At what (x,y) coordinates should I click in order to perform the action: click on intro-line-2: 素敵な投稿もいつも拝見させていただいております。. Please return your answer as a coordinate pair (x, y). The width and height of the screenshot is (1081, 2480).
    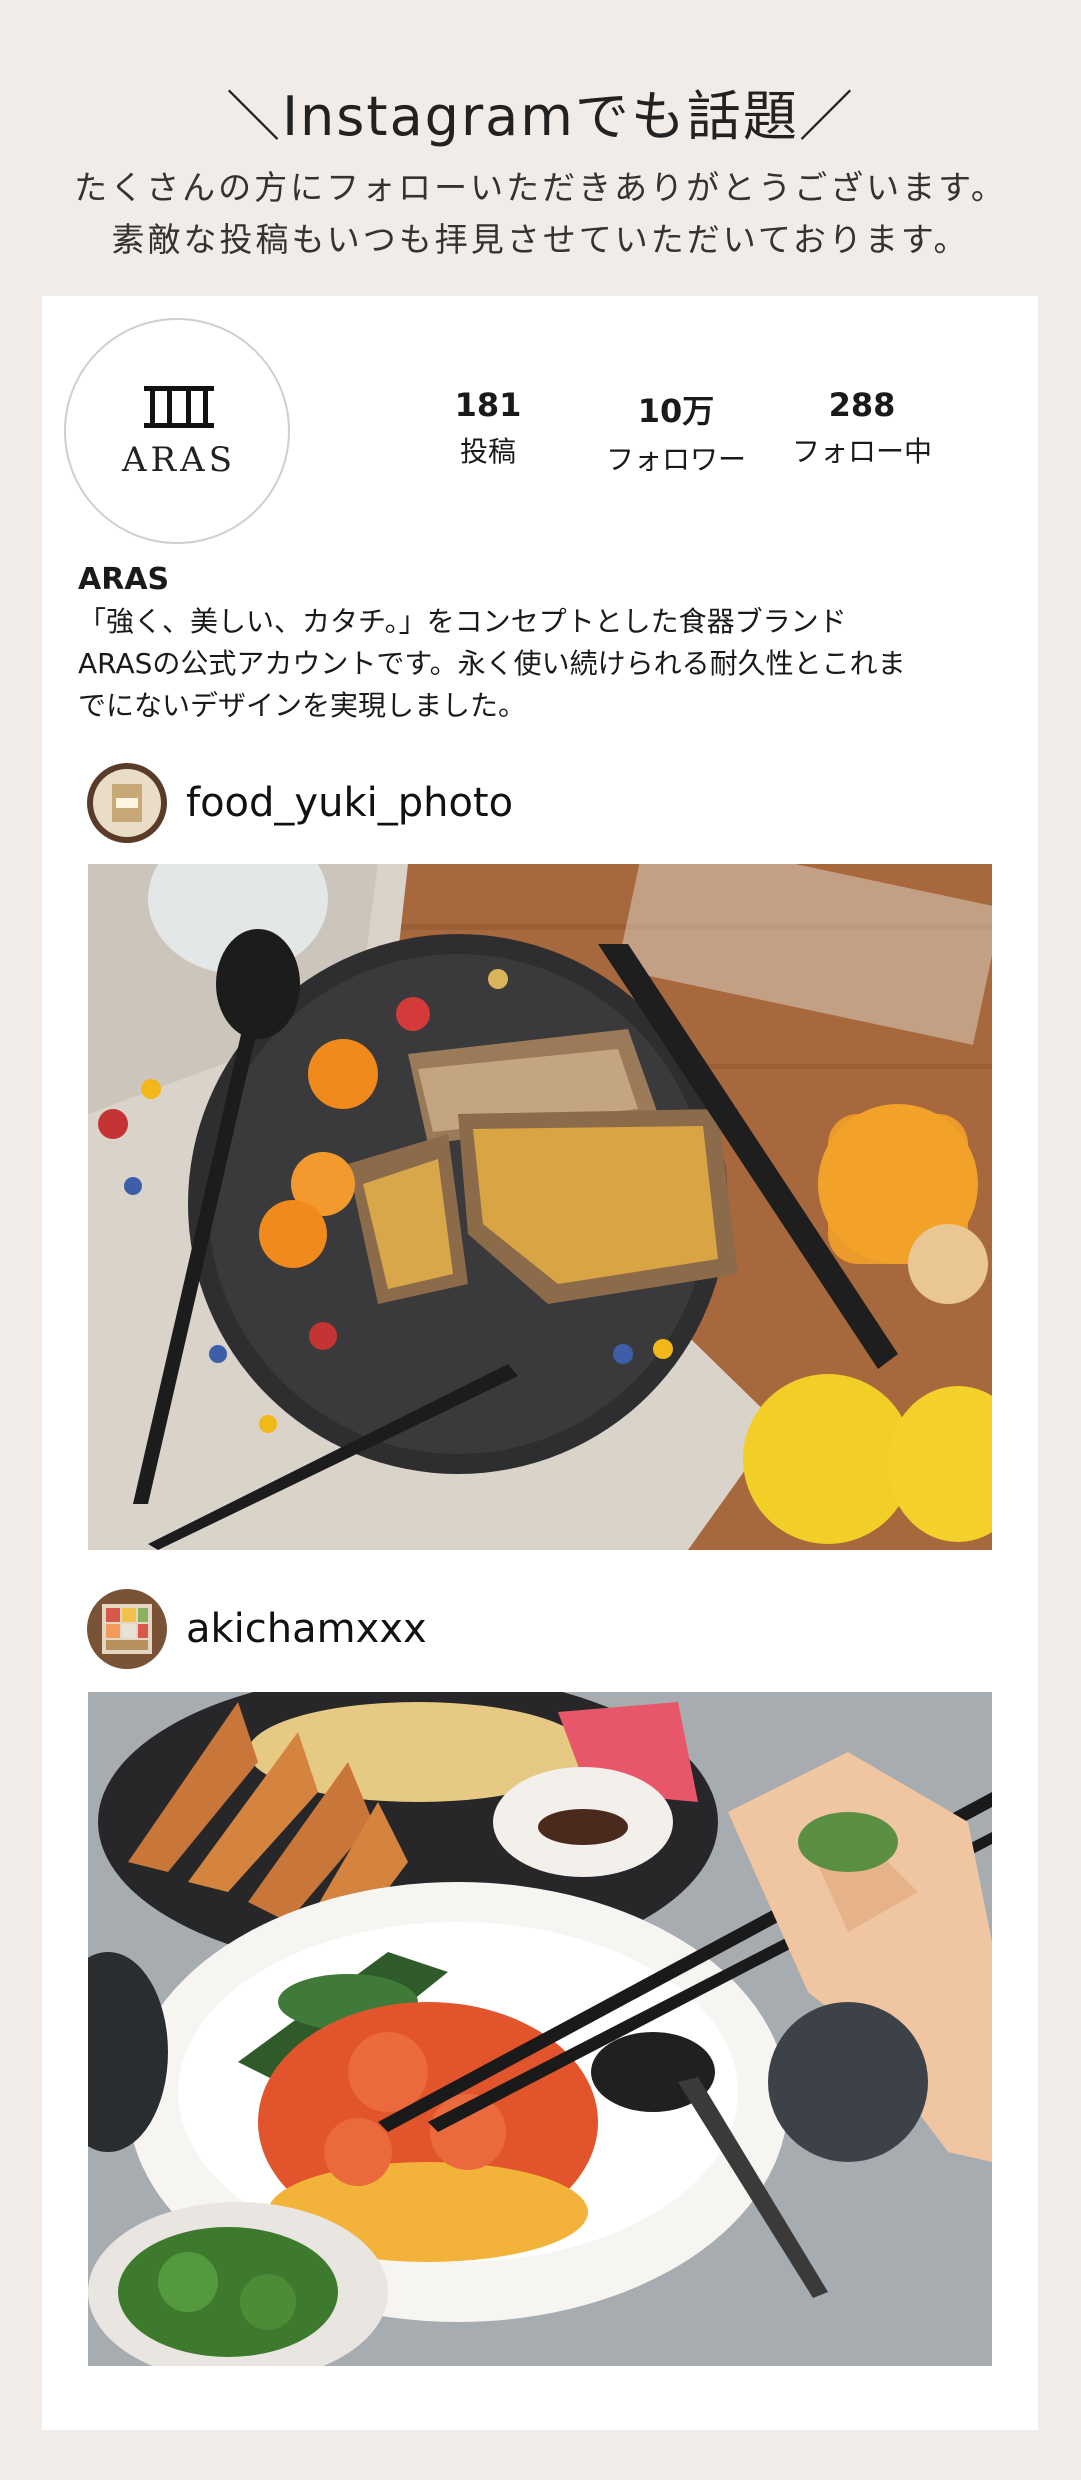
    Looking at the image, I should click on (540, 239).